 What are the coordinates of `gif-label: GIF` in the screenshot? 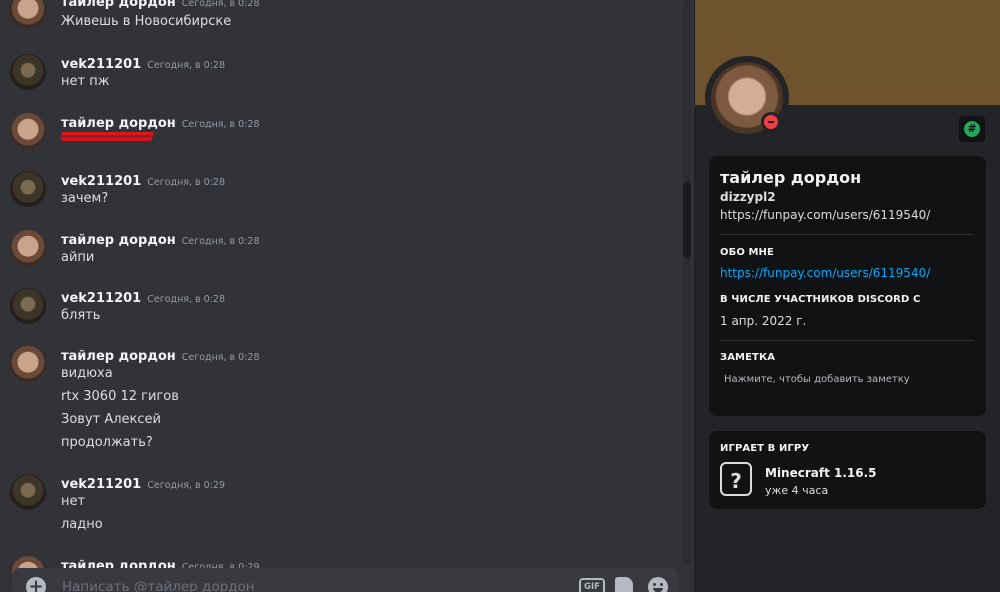 It's located at (592, 587).